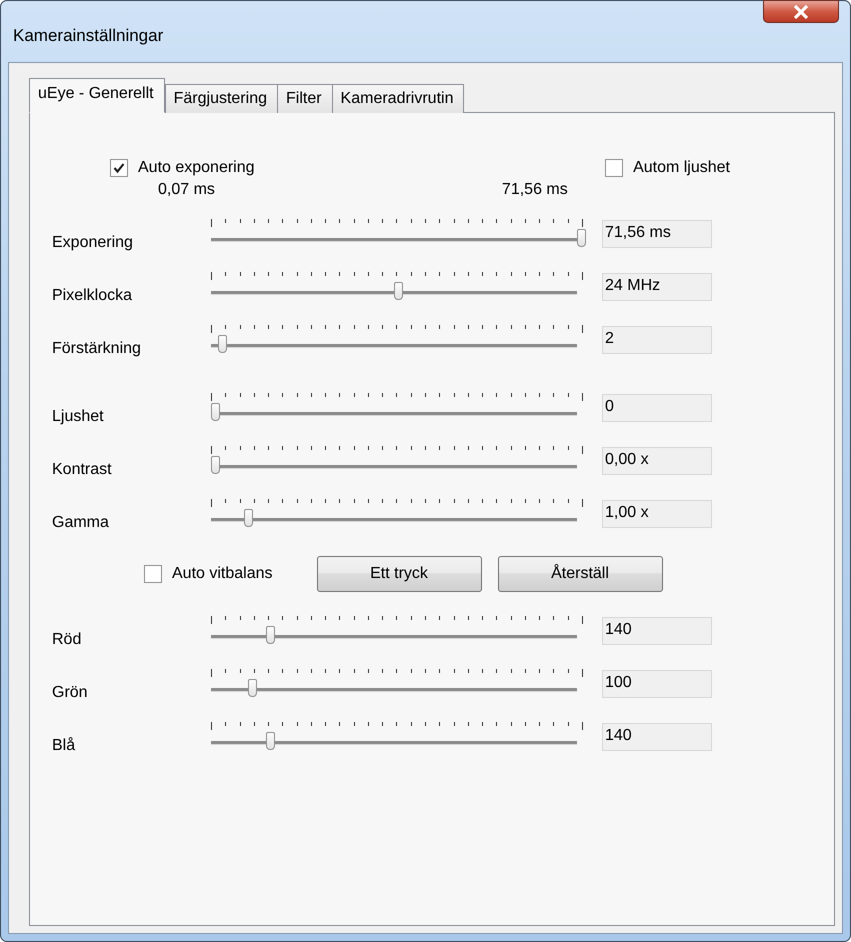 This screenshot has height=942, width=851. I want to click on close-icon, so click(801, 11).